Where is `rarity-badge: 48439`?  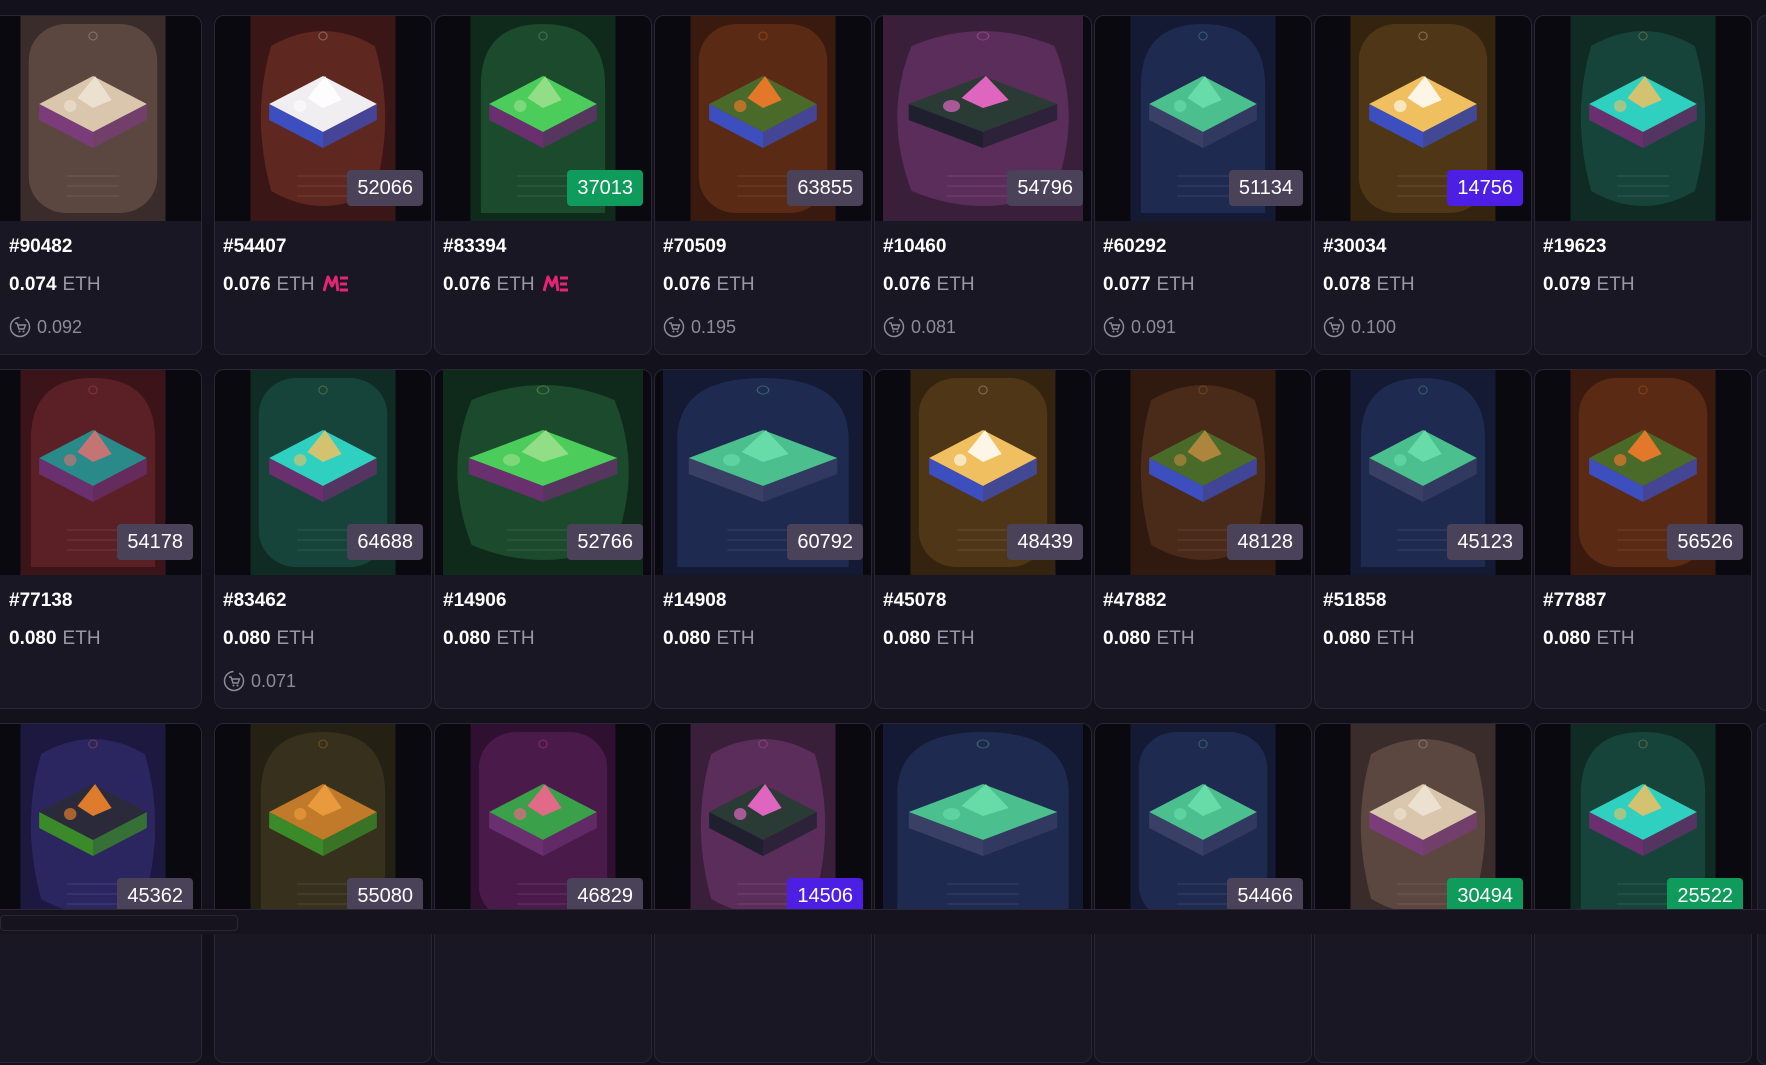
rarity-badge: 48439 is located at coordinates (1045, 542).